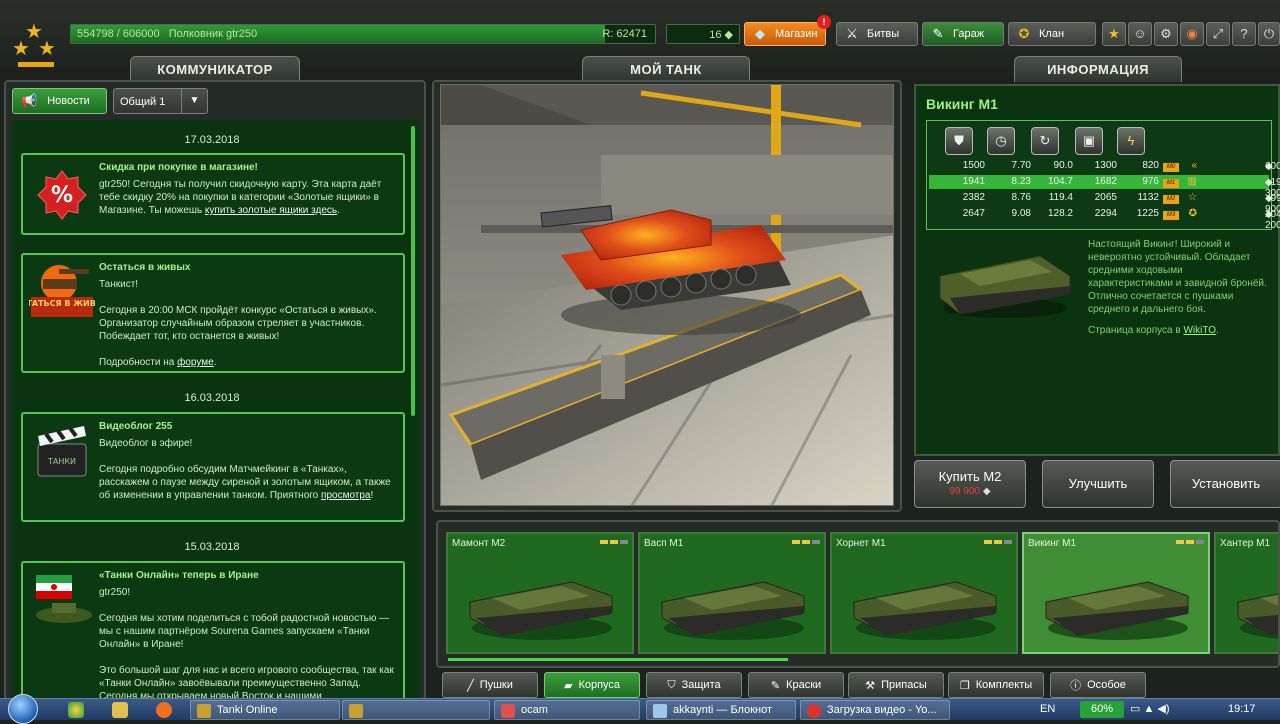  I want to click on svg-text: ТАНКИ, so click(61, 461).